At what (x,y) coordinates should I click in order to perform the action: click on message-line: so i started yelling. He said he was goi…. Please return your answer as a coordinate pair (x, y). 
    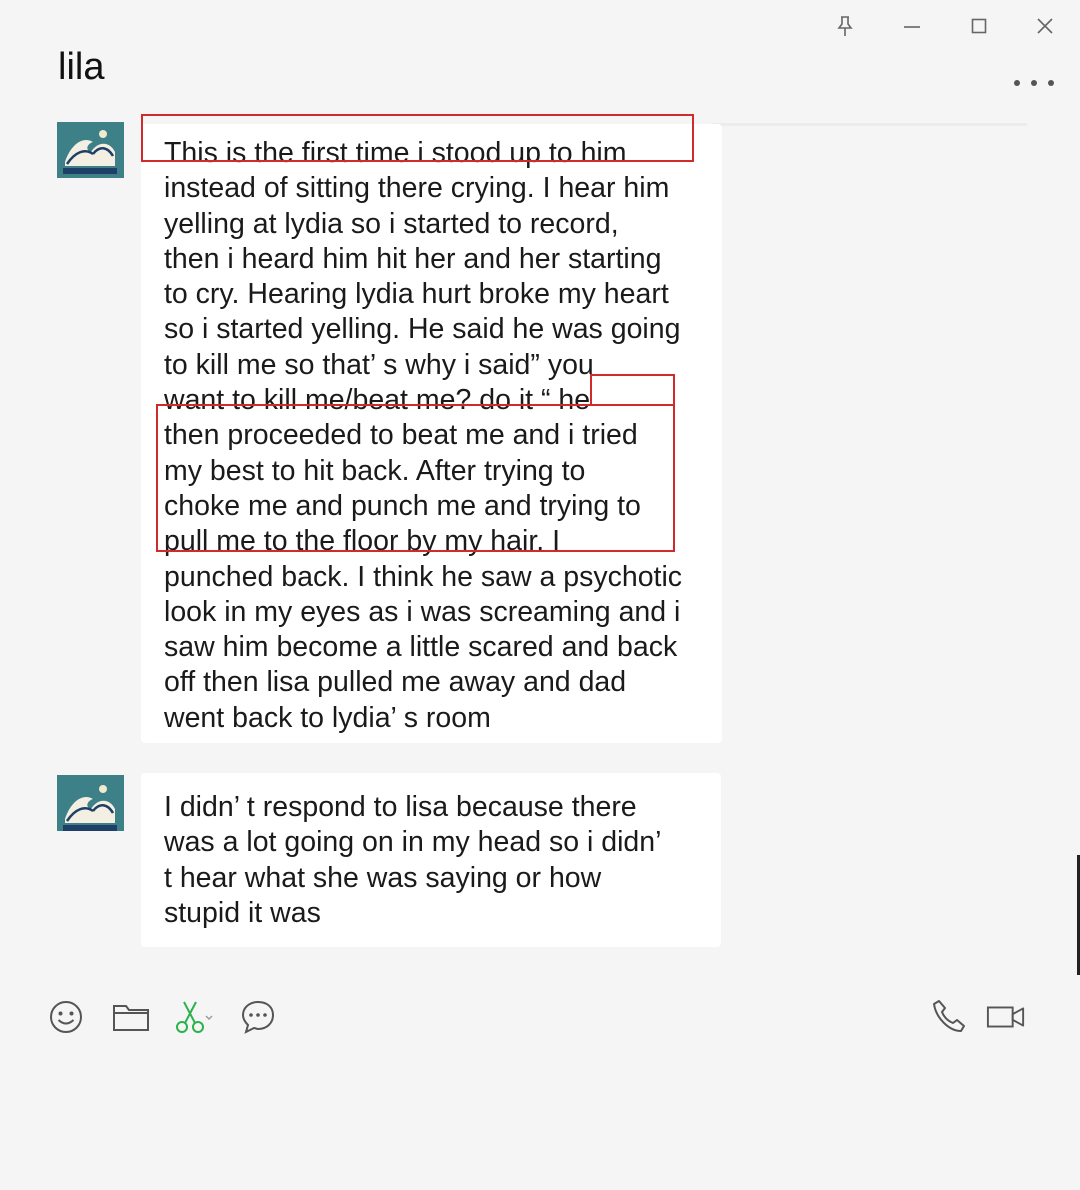
    Looking at the image, I should click on (422, 329).